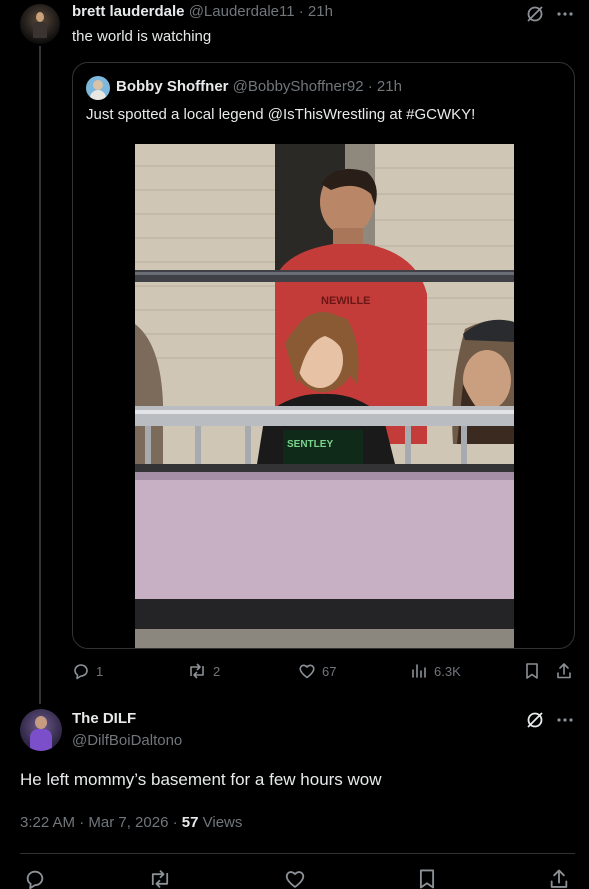 Image resolution: width=589 pixels, height=889 pixels. Describe the element at coordinates (128, 11) in the screenshot. I see `author-name: brett lauderdale` at that location.